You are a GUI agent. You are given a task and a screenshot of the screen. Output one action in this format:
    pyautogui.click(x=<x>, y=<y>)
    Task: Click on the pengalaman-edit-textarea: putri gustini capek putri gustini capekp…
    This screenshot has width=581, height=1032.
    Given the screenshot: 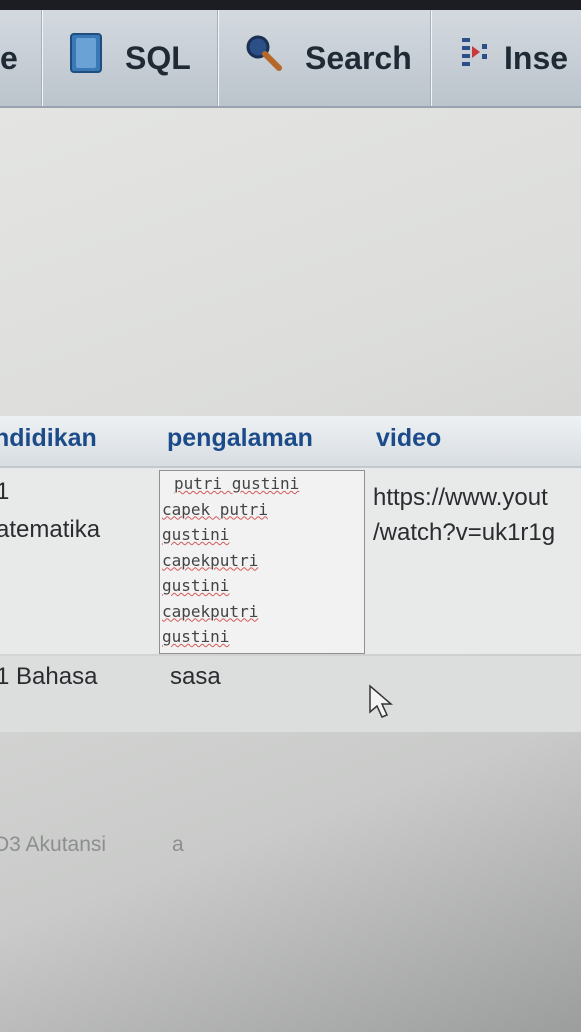 What is the action you would take?
    pyautogui.click(x=262, y=562)
    